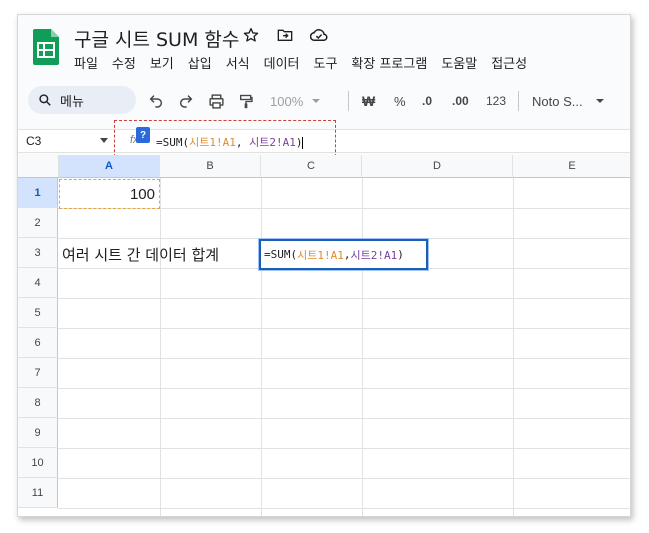 This screenshot has width=649, height=533. I want to click on print-icon, so click(216, 101).